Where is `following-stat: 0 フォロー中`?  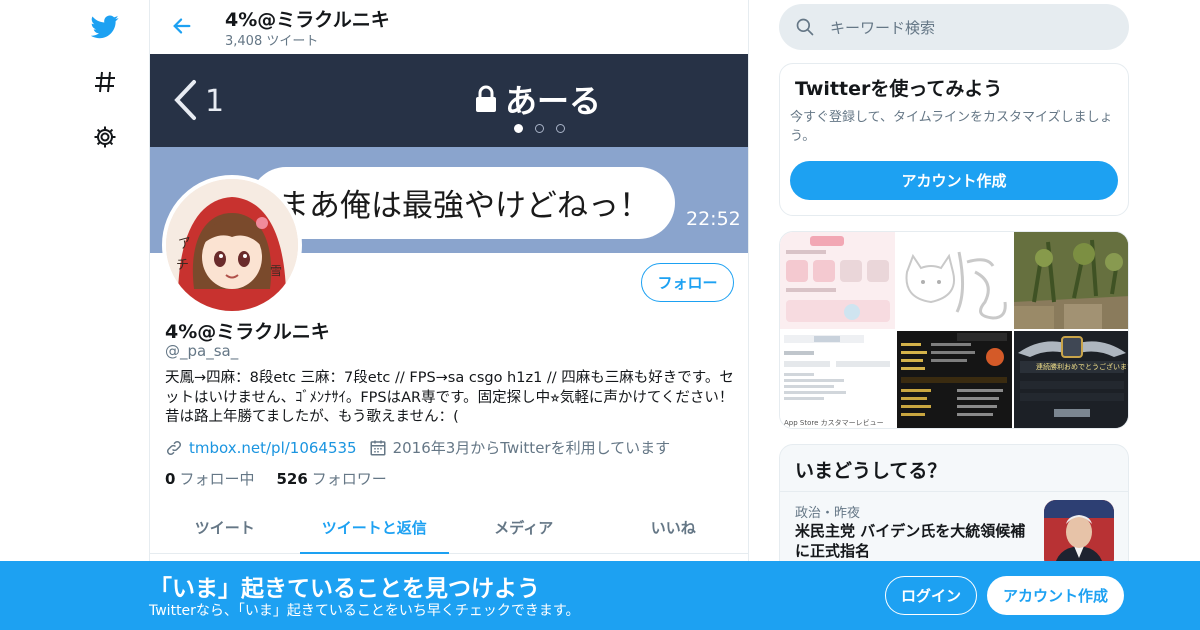 following-stat: 0 フォロー中 is located at coordinates (209, 478).